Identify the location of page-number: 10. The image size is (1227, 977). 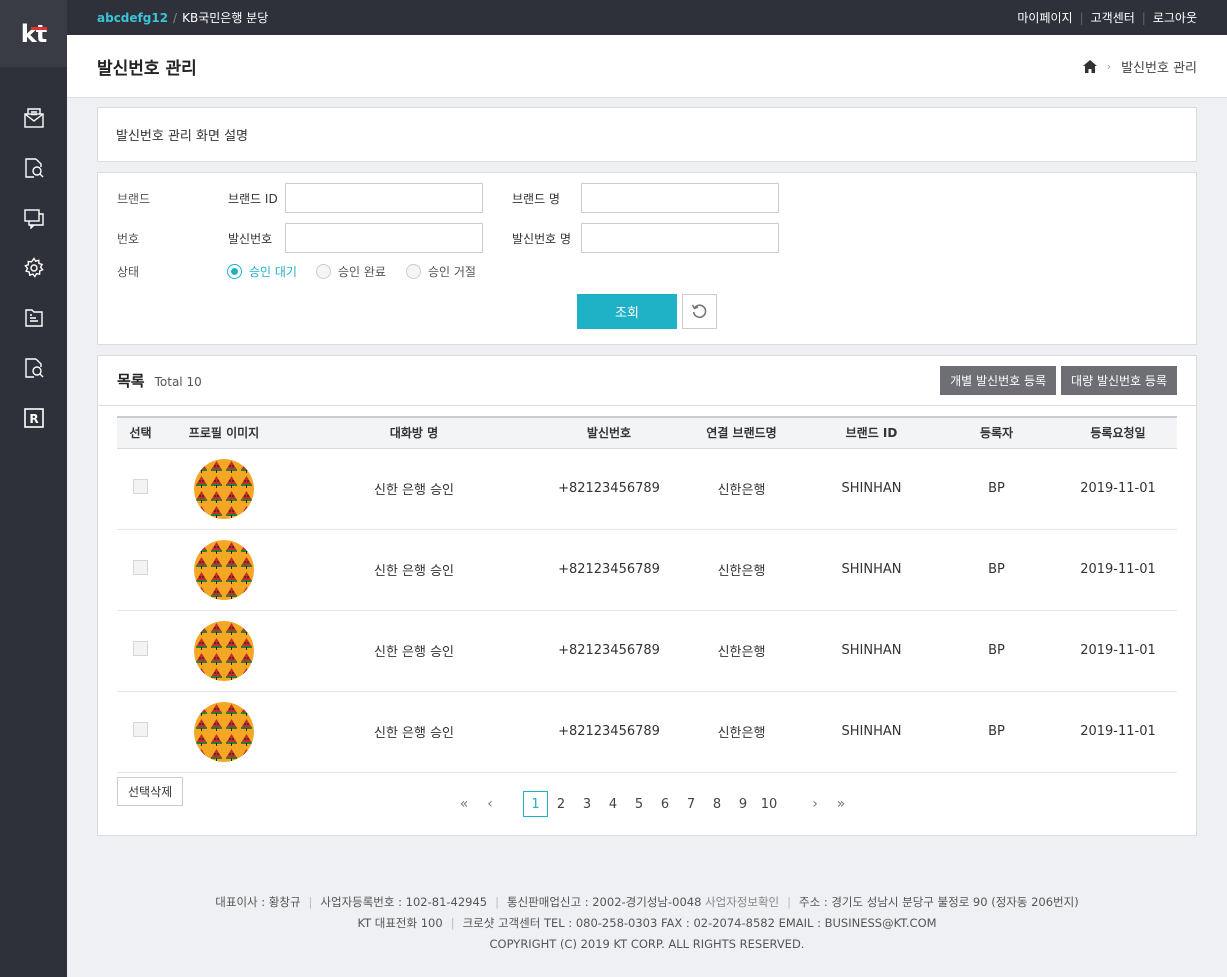
(769, 804).